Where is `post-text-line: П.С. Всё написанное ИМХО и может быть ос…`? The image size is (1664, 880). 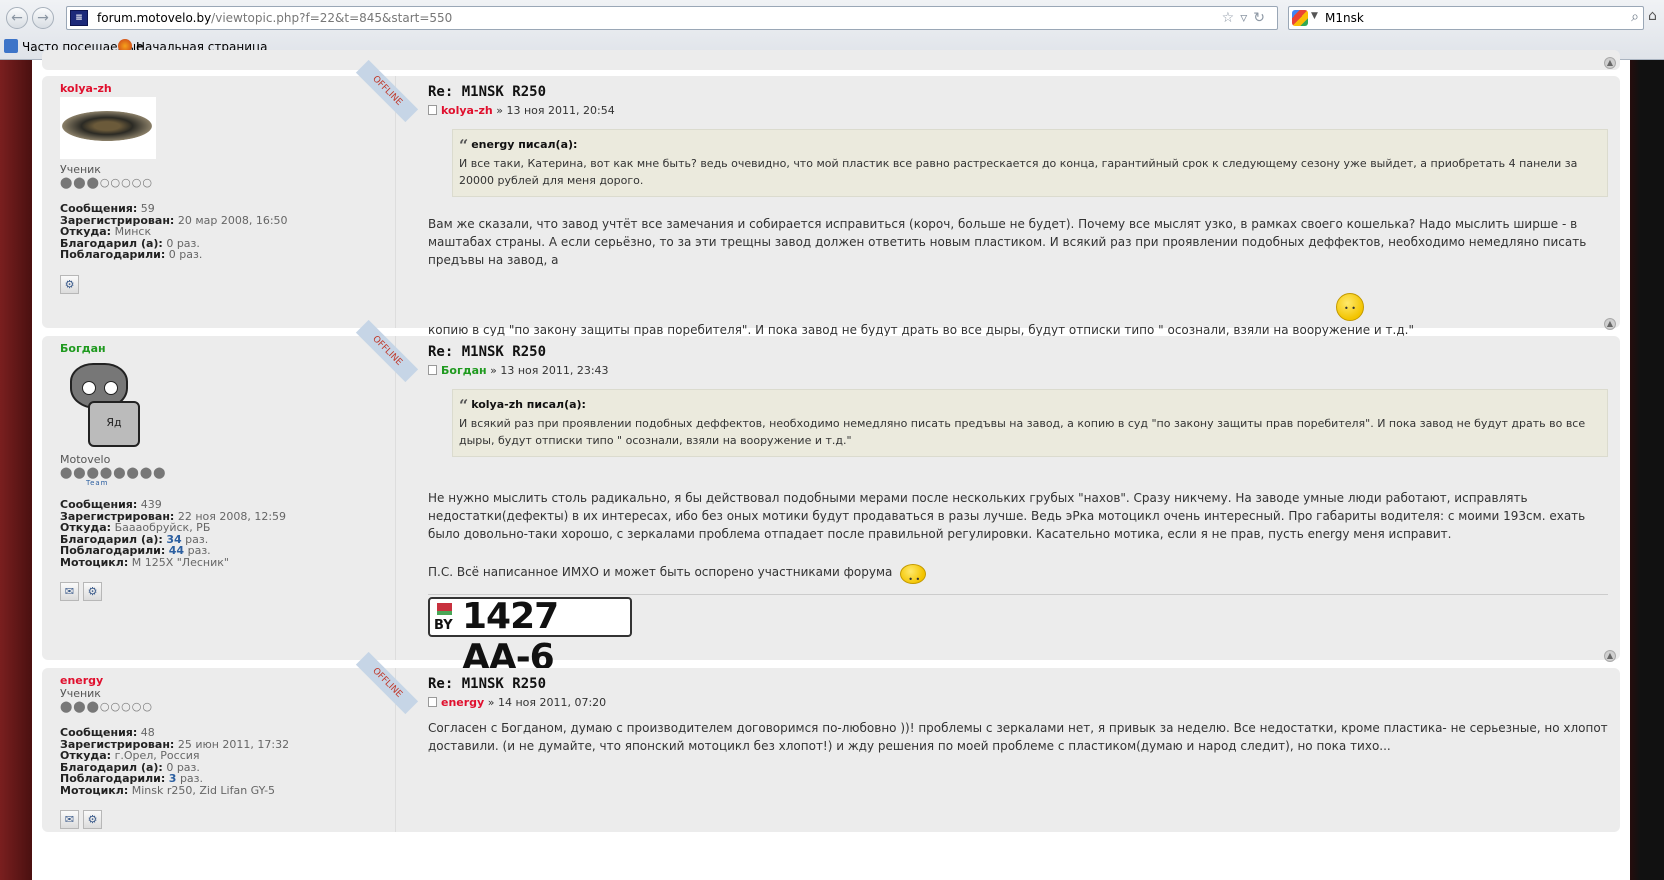 post-text-line: П.С. Всё написанное ИМХО и может быть ос… is located at coordinates (660, 571).